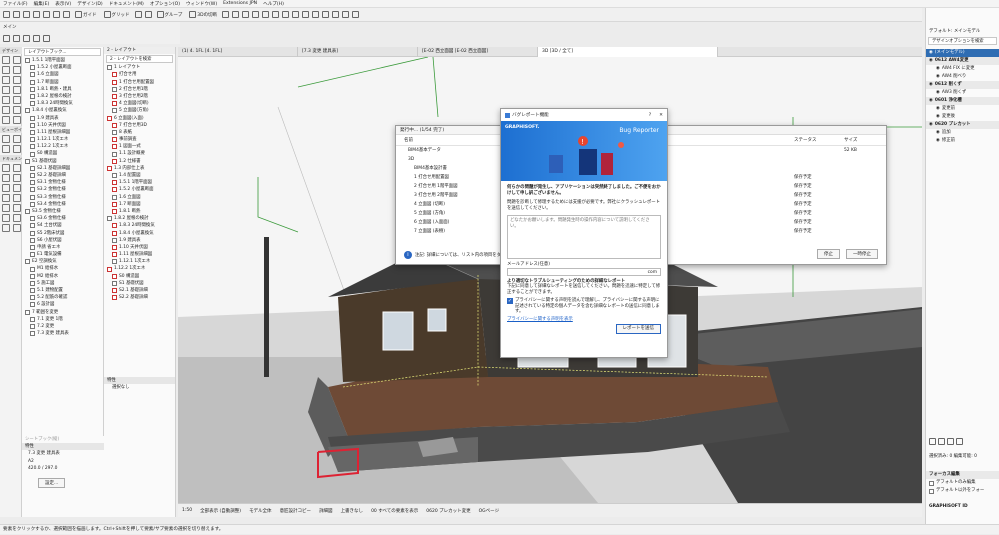 The width and height of the screenshot is (999, 535). I want to click on view-tab: (1) 4. 1FL [4. 1FL], so click(238, 51).